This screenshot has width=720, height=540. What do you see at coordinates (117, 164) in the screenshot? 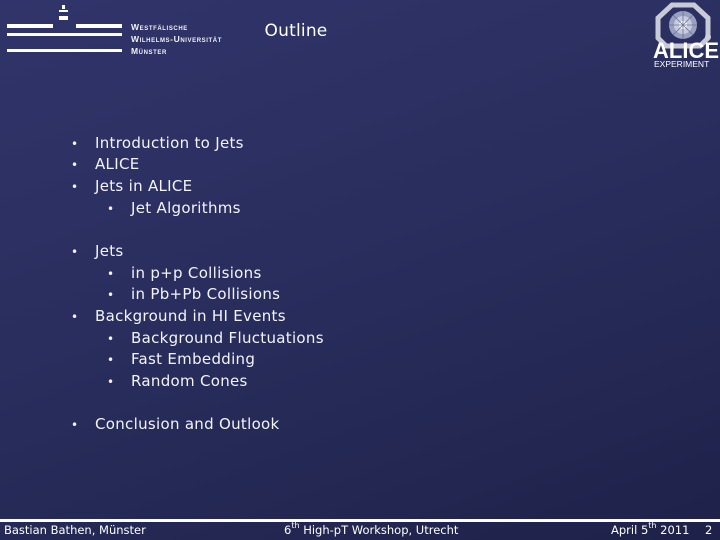
I see `outline-item: ALICE` at bounding box center [117, 164].